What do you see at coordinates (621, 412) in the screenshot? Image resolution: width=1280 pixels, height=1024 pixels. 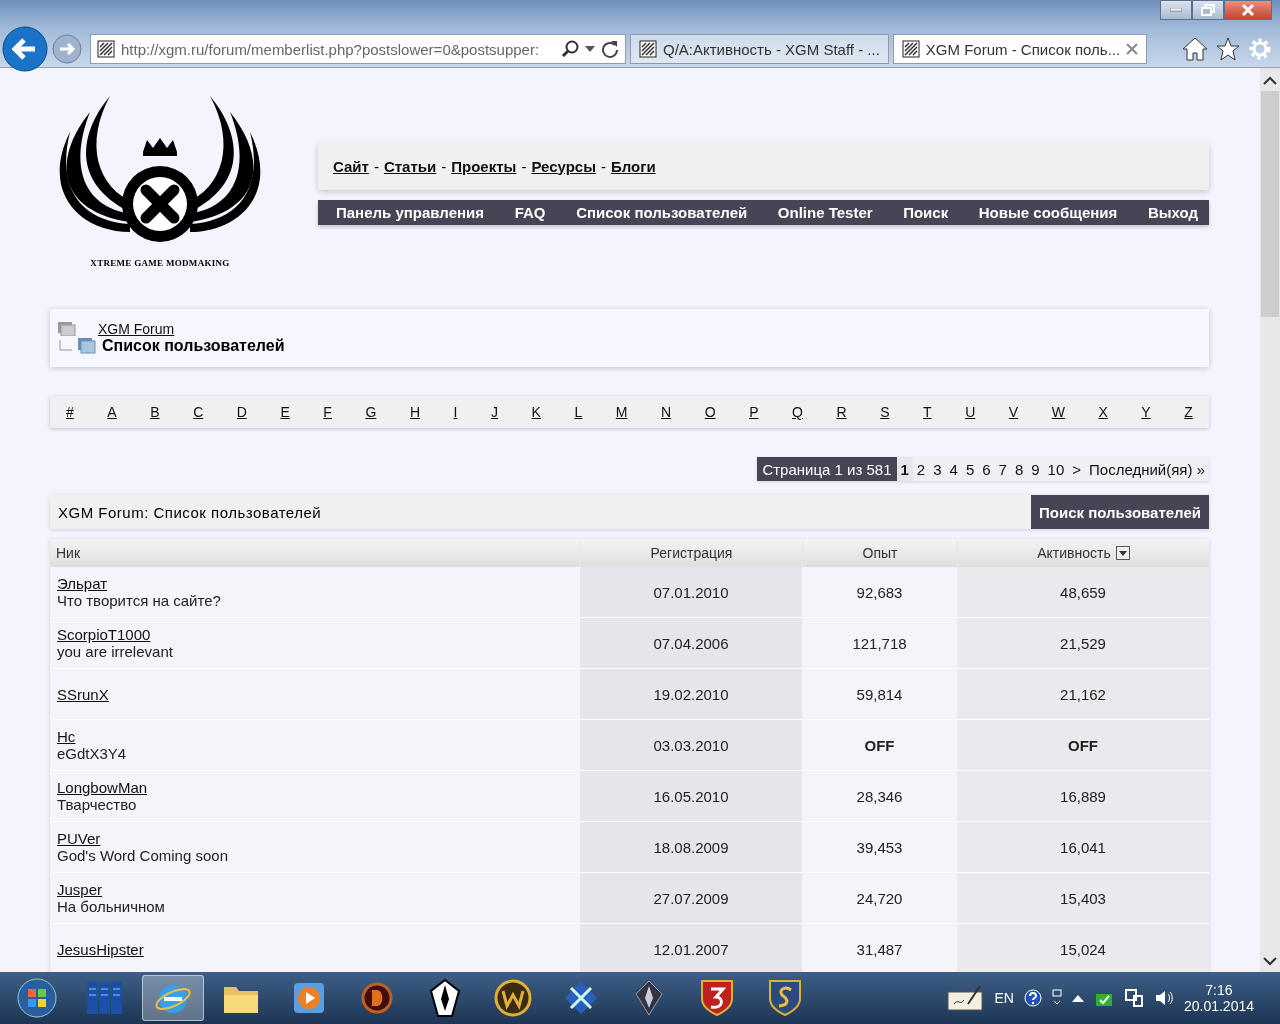 I see `letter-link: M` at bounding box center [621, 412].